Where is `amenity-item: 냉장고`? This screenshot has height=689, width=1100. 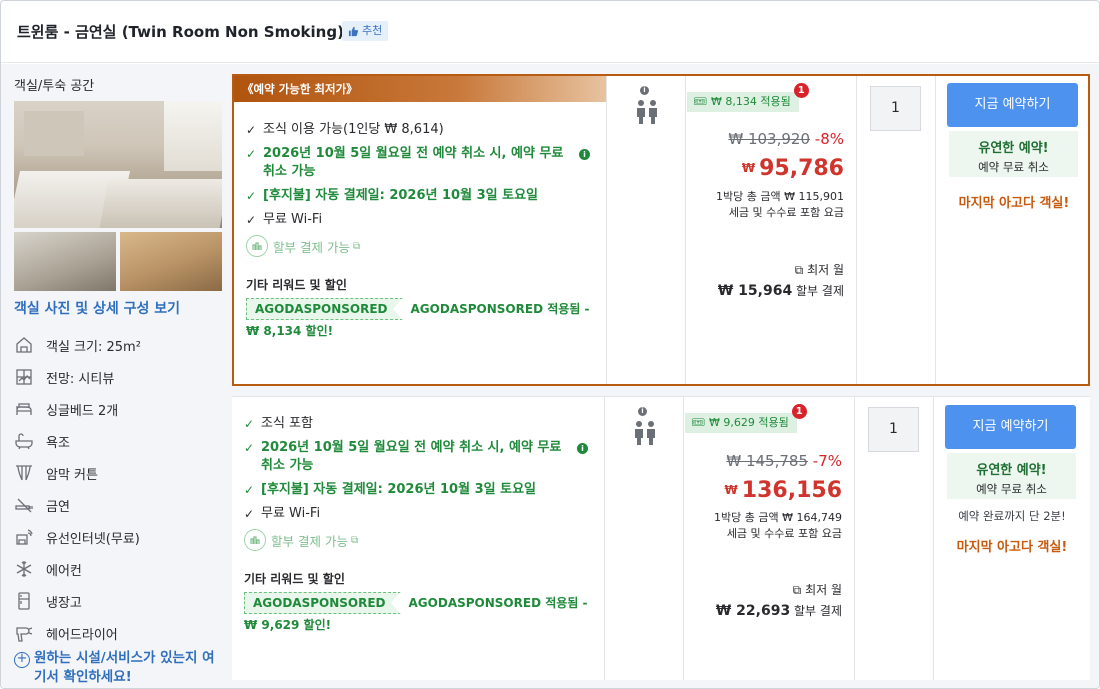
amenity-item: 냉장고 is located at coordinates (121, 601).